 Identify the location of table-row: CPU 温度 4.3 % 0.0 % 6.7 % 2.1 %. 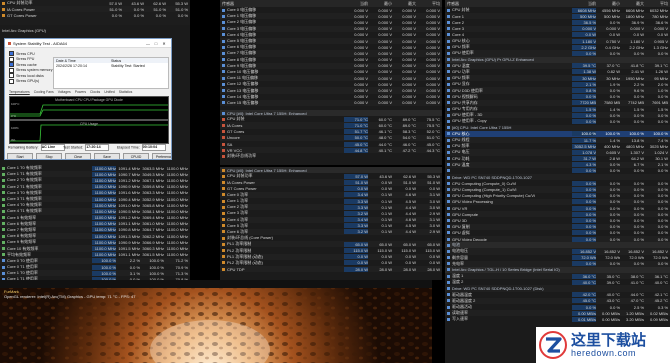
(557, 164).